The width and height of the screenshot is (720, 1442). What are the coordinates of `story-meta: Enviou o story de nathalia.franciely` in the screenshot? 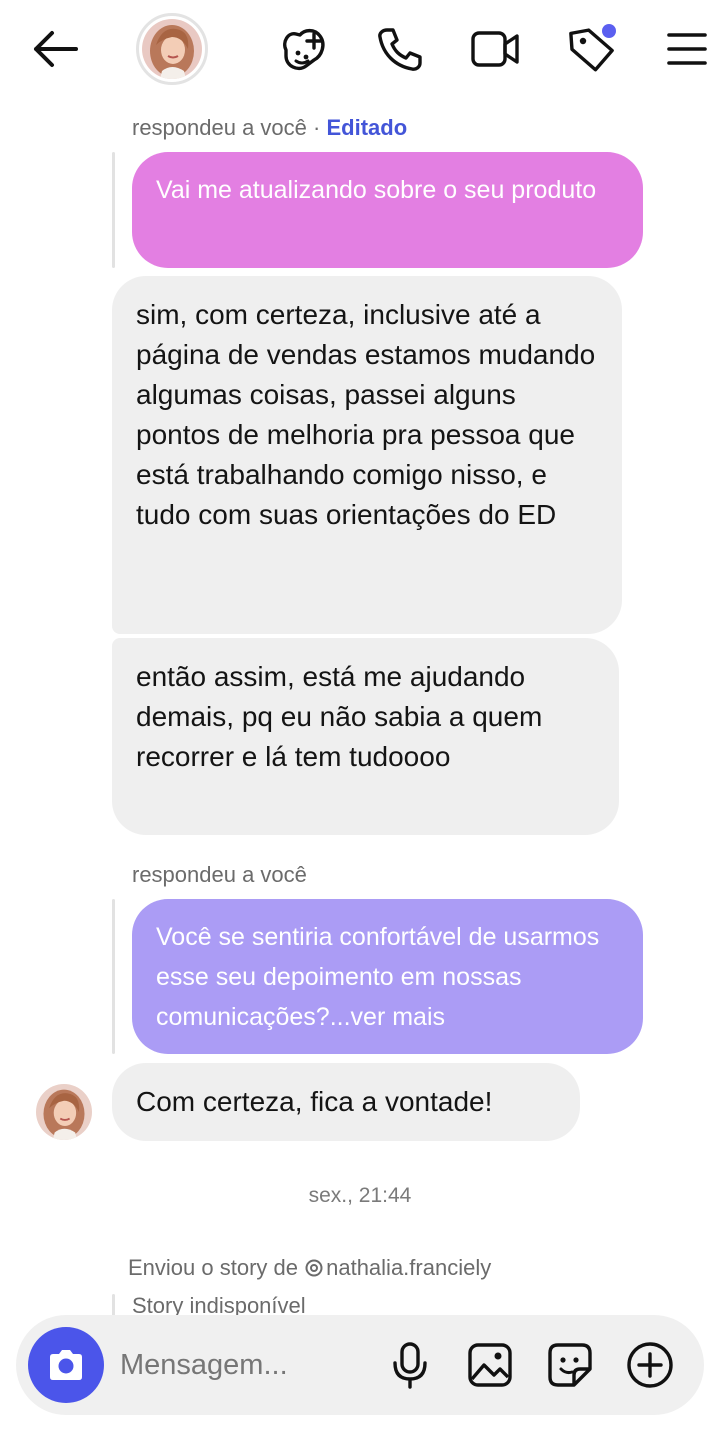 It's located at (309, 1268).